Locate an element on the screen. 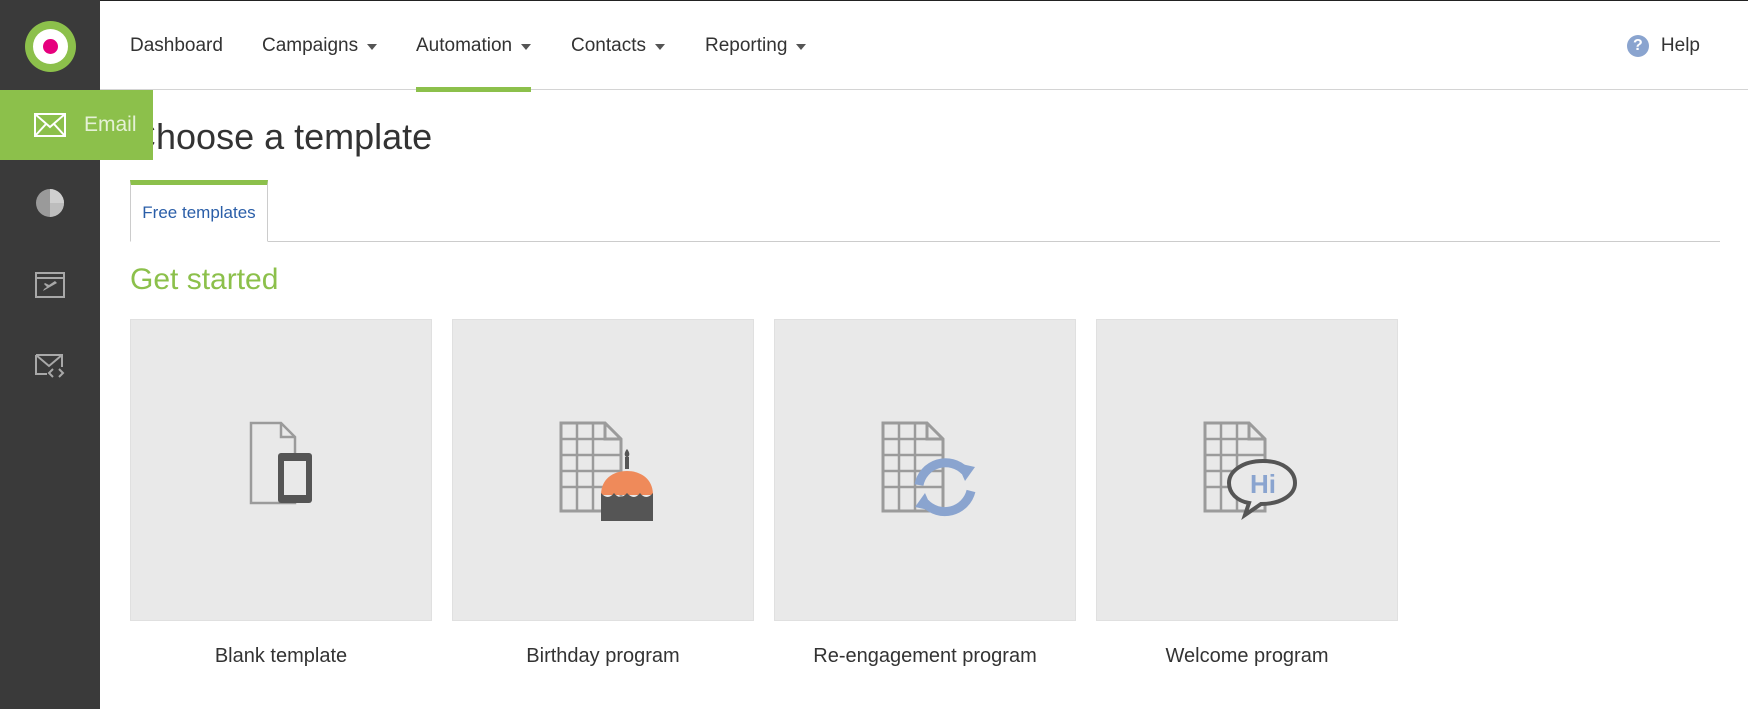 The image size is (1748, 709). envelope-code-icon is located at coordinates (50, 365).